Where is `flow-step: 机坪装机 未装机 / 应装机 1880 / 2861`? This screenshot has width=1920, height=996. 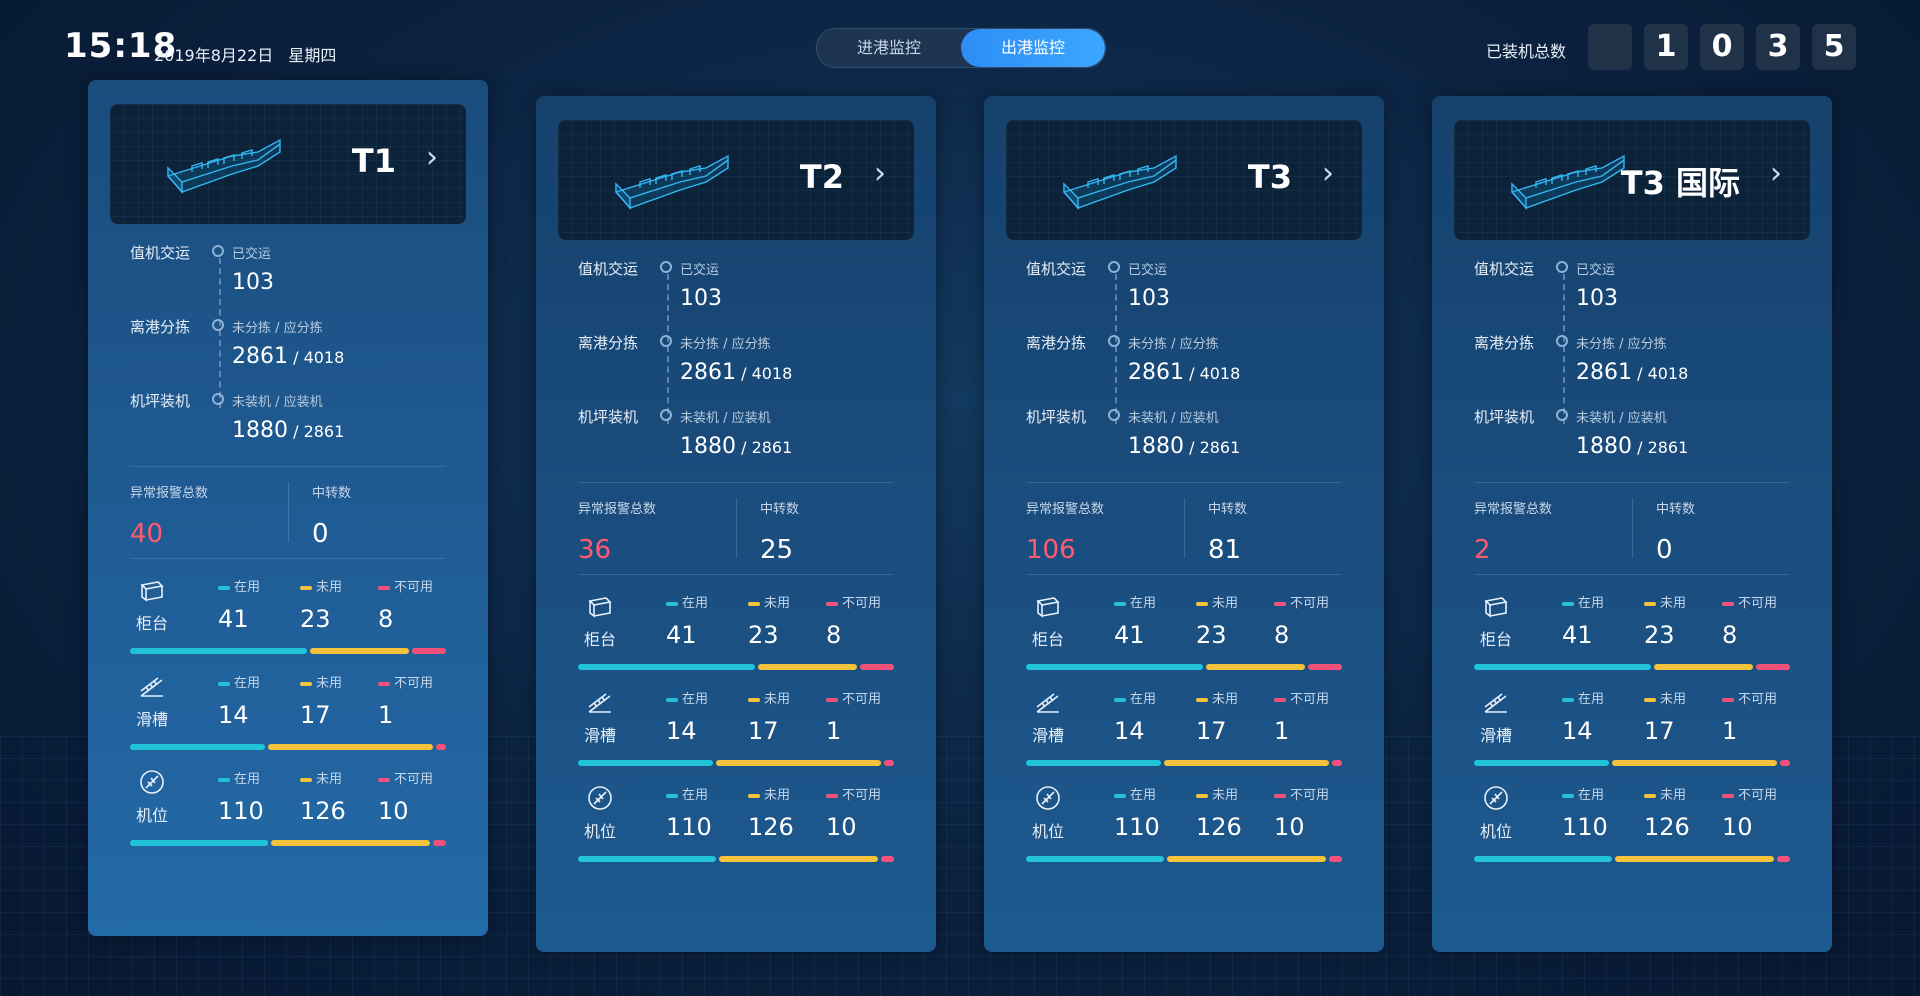
flow-step: 机坪装机 未装机 / 应装机 1880 / 2861 is located at coordinates (738, 443).